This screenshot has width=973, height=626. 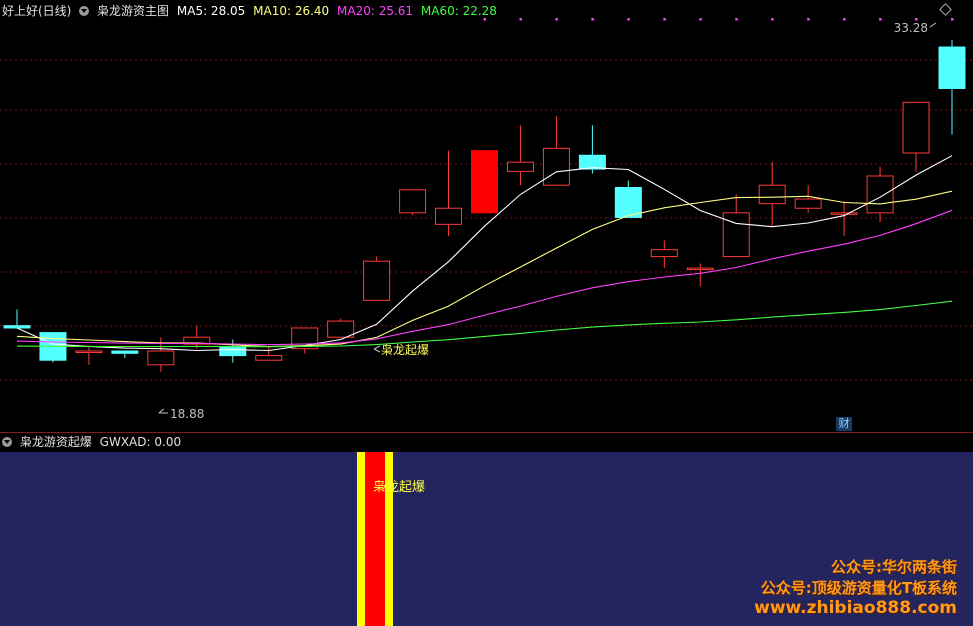 I want to click on watermark-line1: 公众号:华尔两条街, so click(x=894, y=567).